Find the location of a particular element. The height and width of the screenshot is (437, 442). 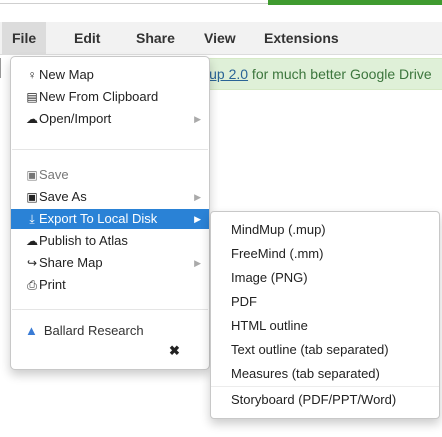

menu-item-label: Publish to Atlas is located at coordinates (83, 240).